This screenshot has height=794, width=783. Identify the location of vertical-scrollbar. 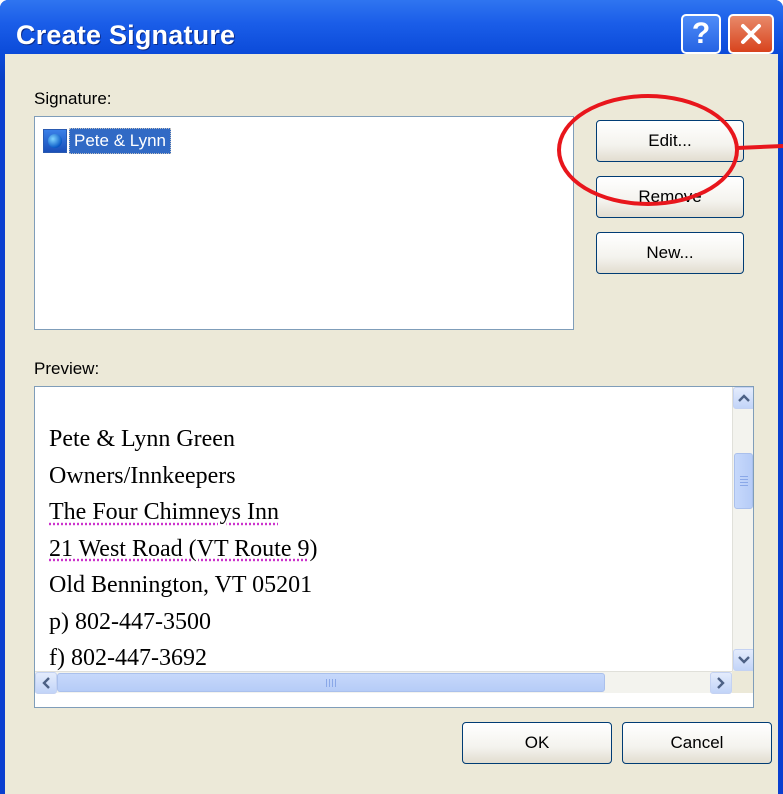
(742, 529).